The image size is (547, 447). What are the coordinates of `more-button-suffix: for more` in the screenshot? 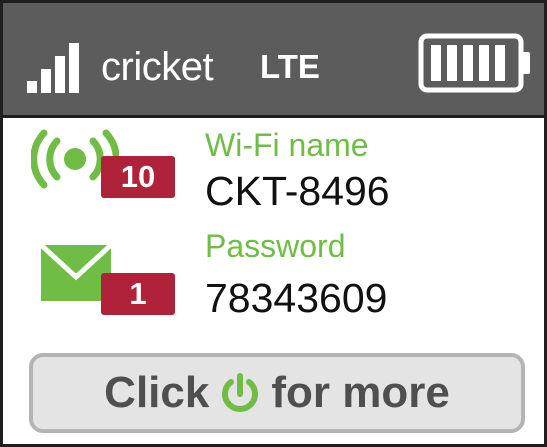 It's located at (360, 392).